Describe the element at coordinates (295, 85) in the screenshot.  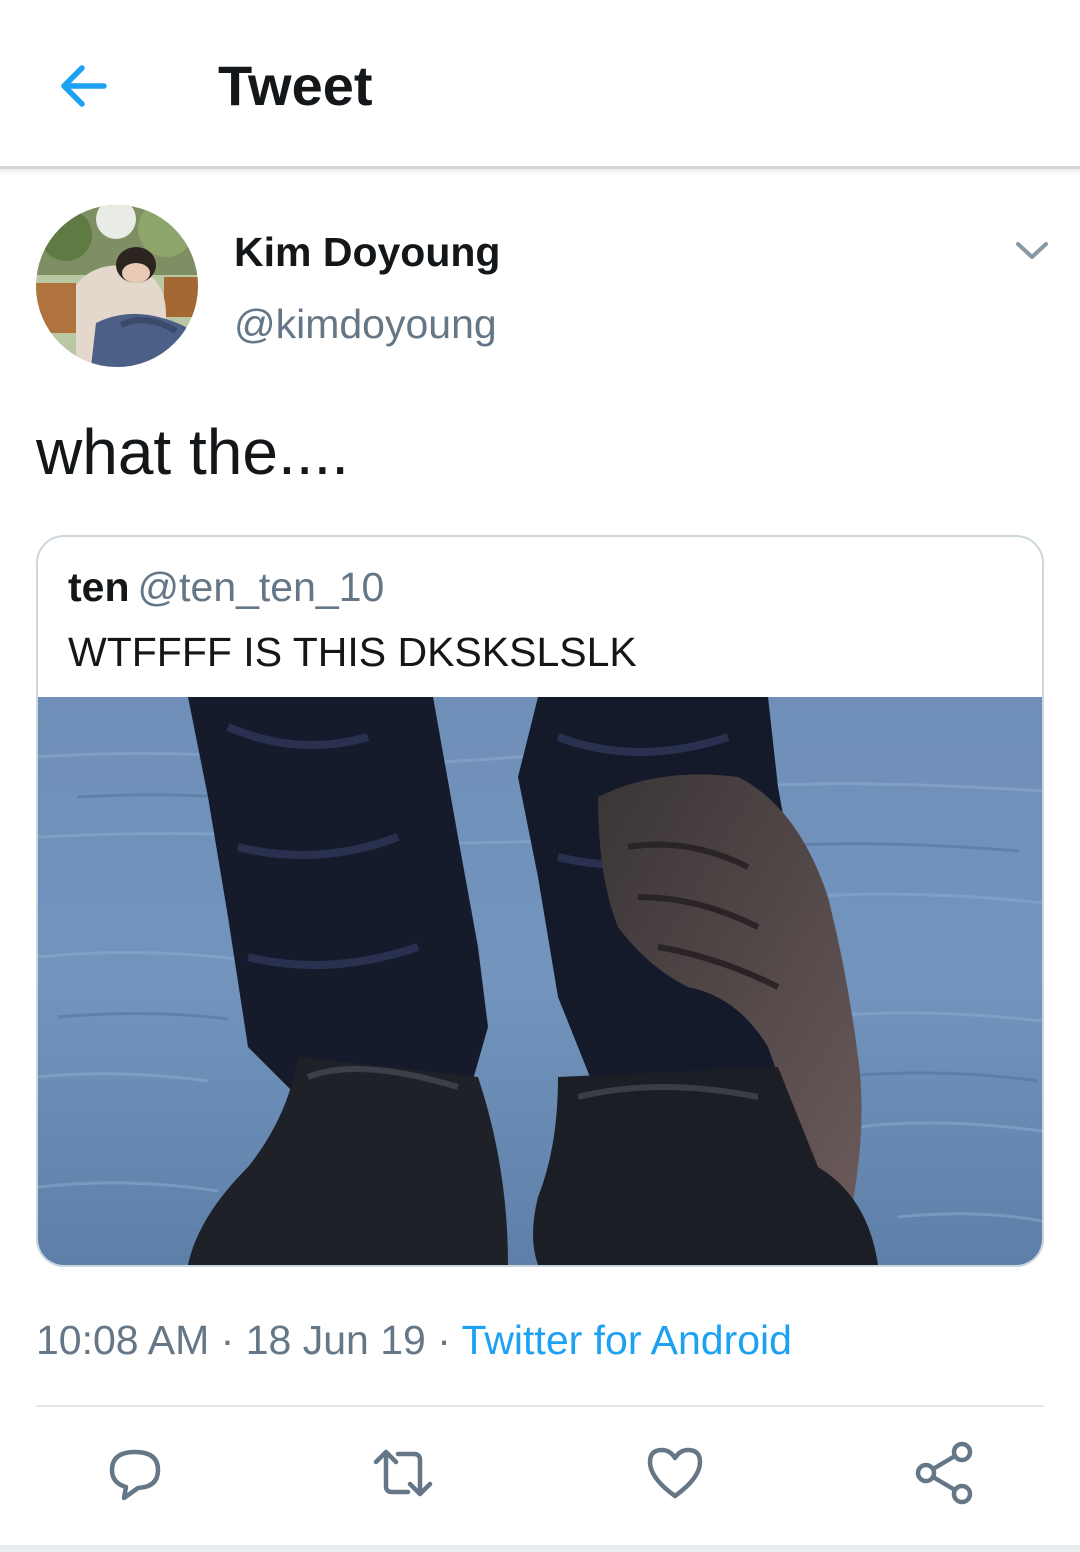
I see `page-title: Tweet` at that location.